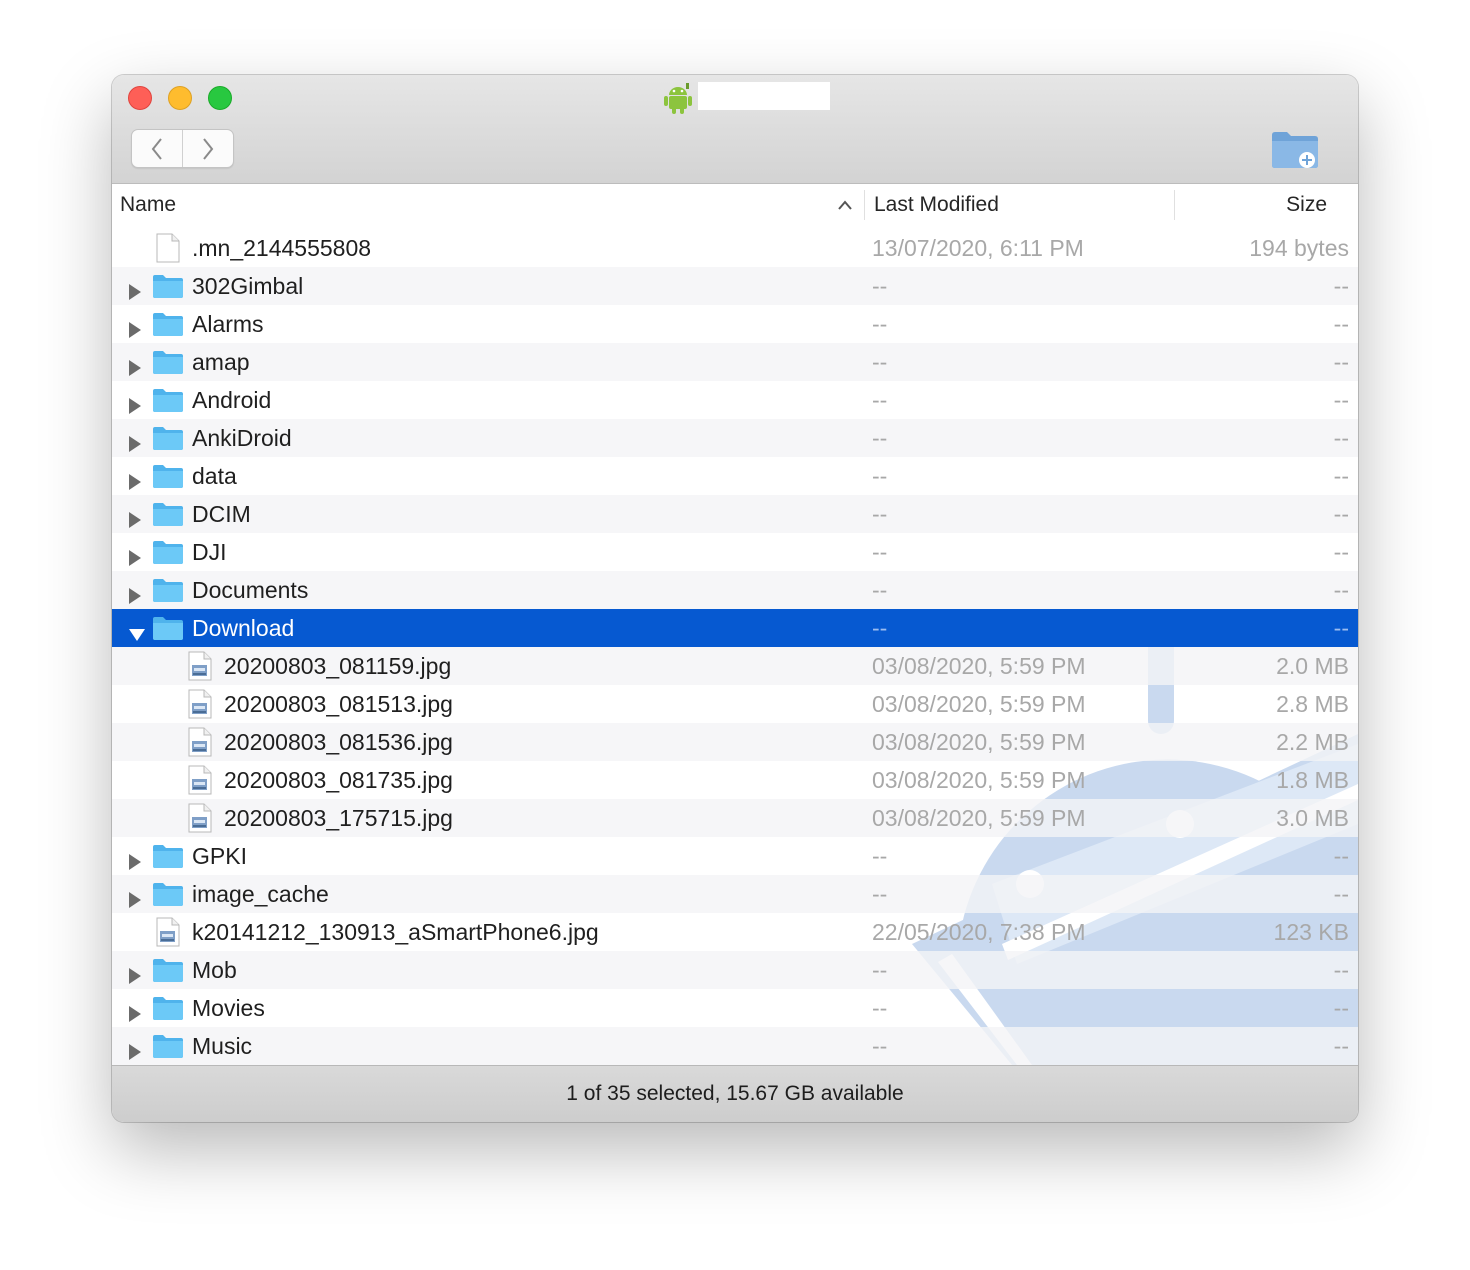  What do you see at coordinates (735, 590) in the screenshot?
I see `folder-row: Documents -- --` at bounding box center [735, 590].